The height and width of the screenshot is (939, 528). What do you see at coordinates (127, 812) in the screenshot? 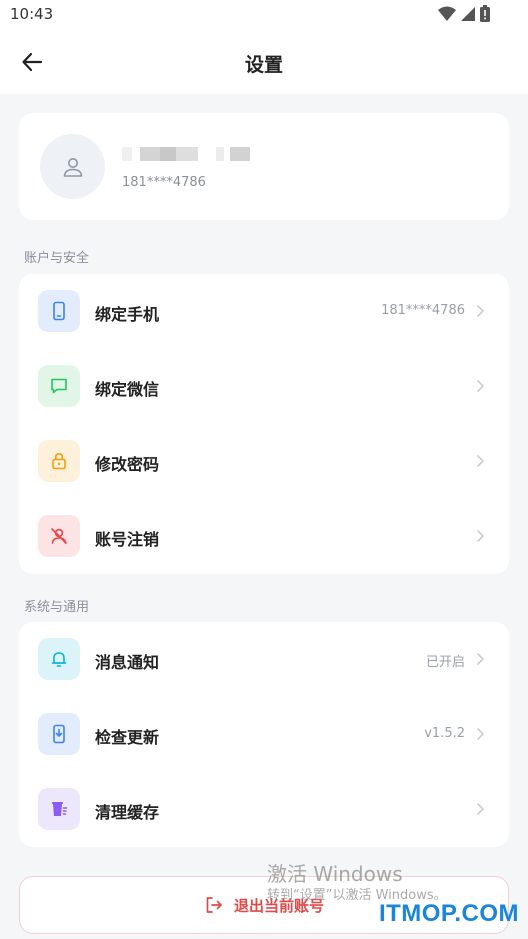
I see `row-label: 清理缓存` at bounding box center [127, 812].